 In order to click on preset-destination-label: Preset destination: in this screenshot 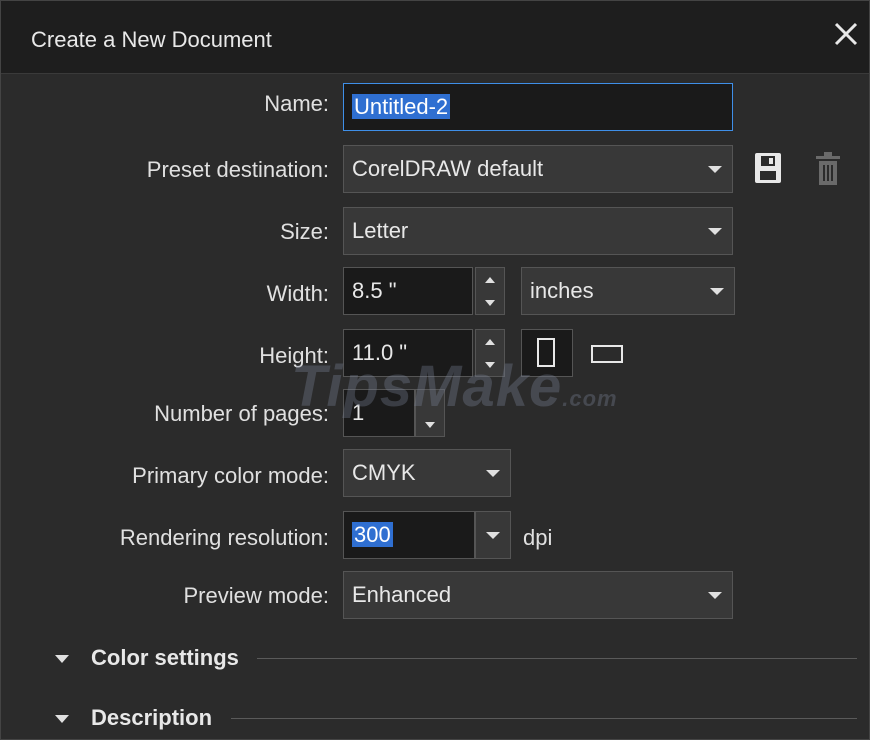, I will do `click(237, 169)`.